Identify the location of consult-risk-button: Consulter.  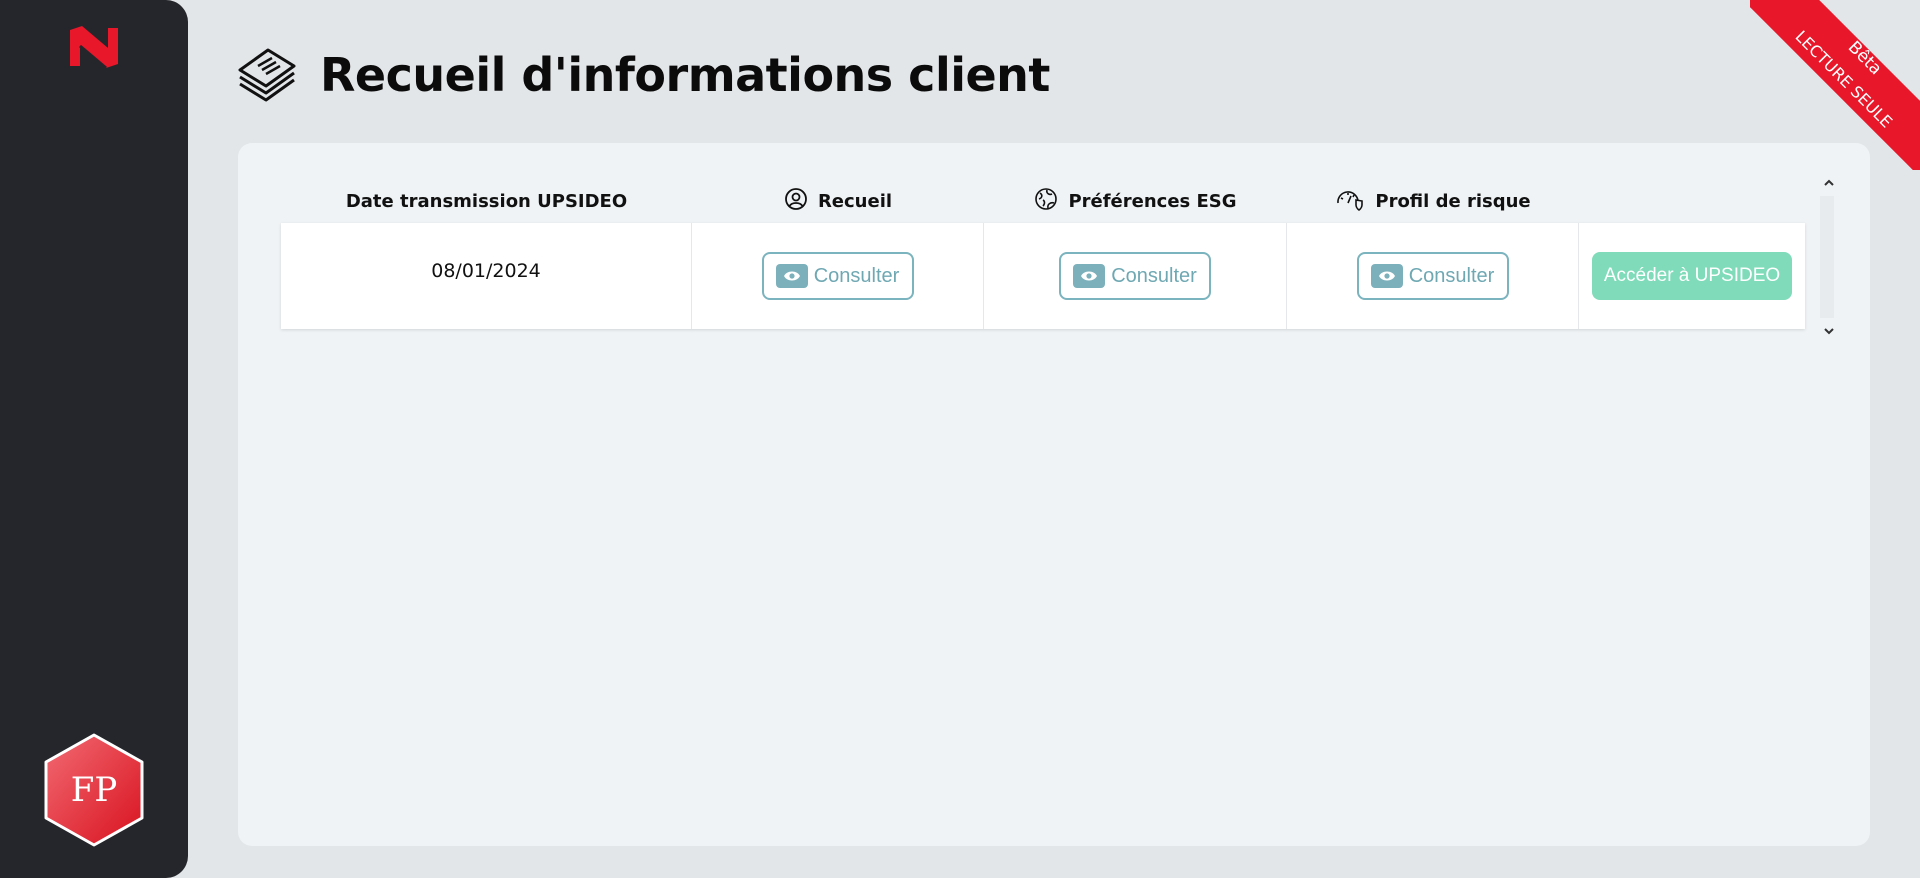
(1432, 276).